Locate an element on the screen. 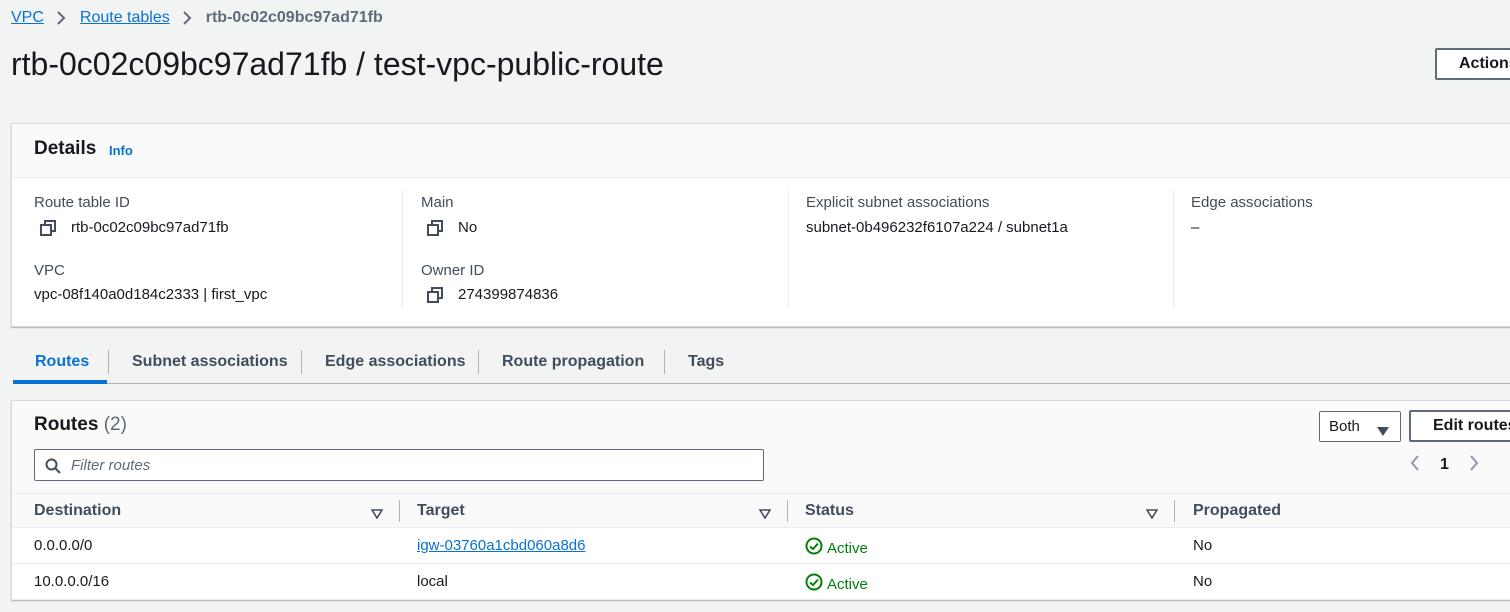  active-tab-indicator is located at coordinates (60, 382).